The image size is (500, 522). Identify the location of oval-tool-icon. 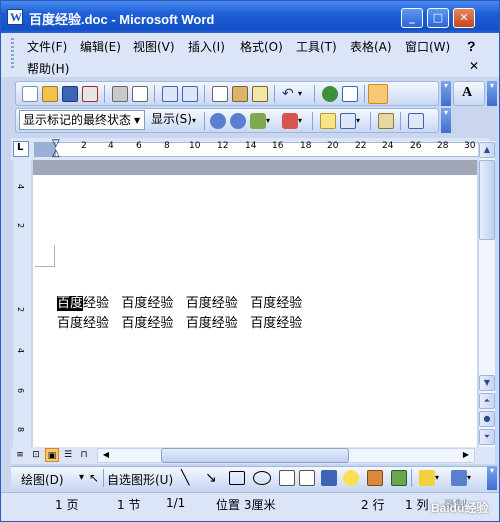
(262, 478).